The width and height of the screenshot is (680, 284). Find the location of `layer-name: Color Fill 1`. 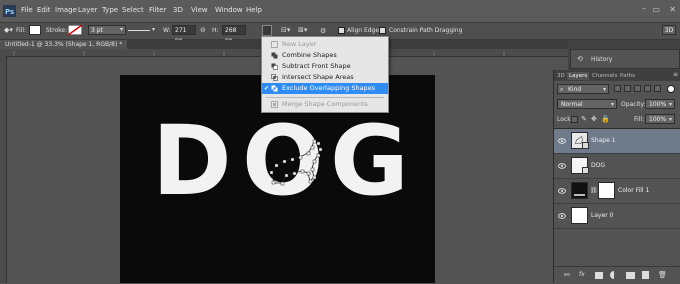

layer-name: Color Fill 1 is located at coordinates (634, 190).